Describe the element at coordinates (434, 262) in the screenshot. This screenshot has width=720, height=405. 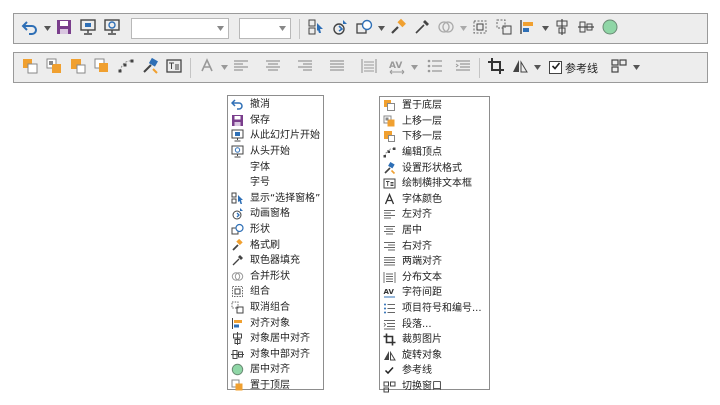
I see `menu-item-justify: 两端对齐` at that location.